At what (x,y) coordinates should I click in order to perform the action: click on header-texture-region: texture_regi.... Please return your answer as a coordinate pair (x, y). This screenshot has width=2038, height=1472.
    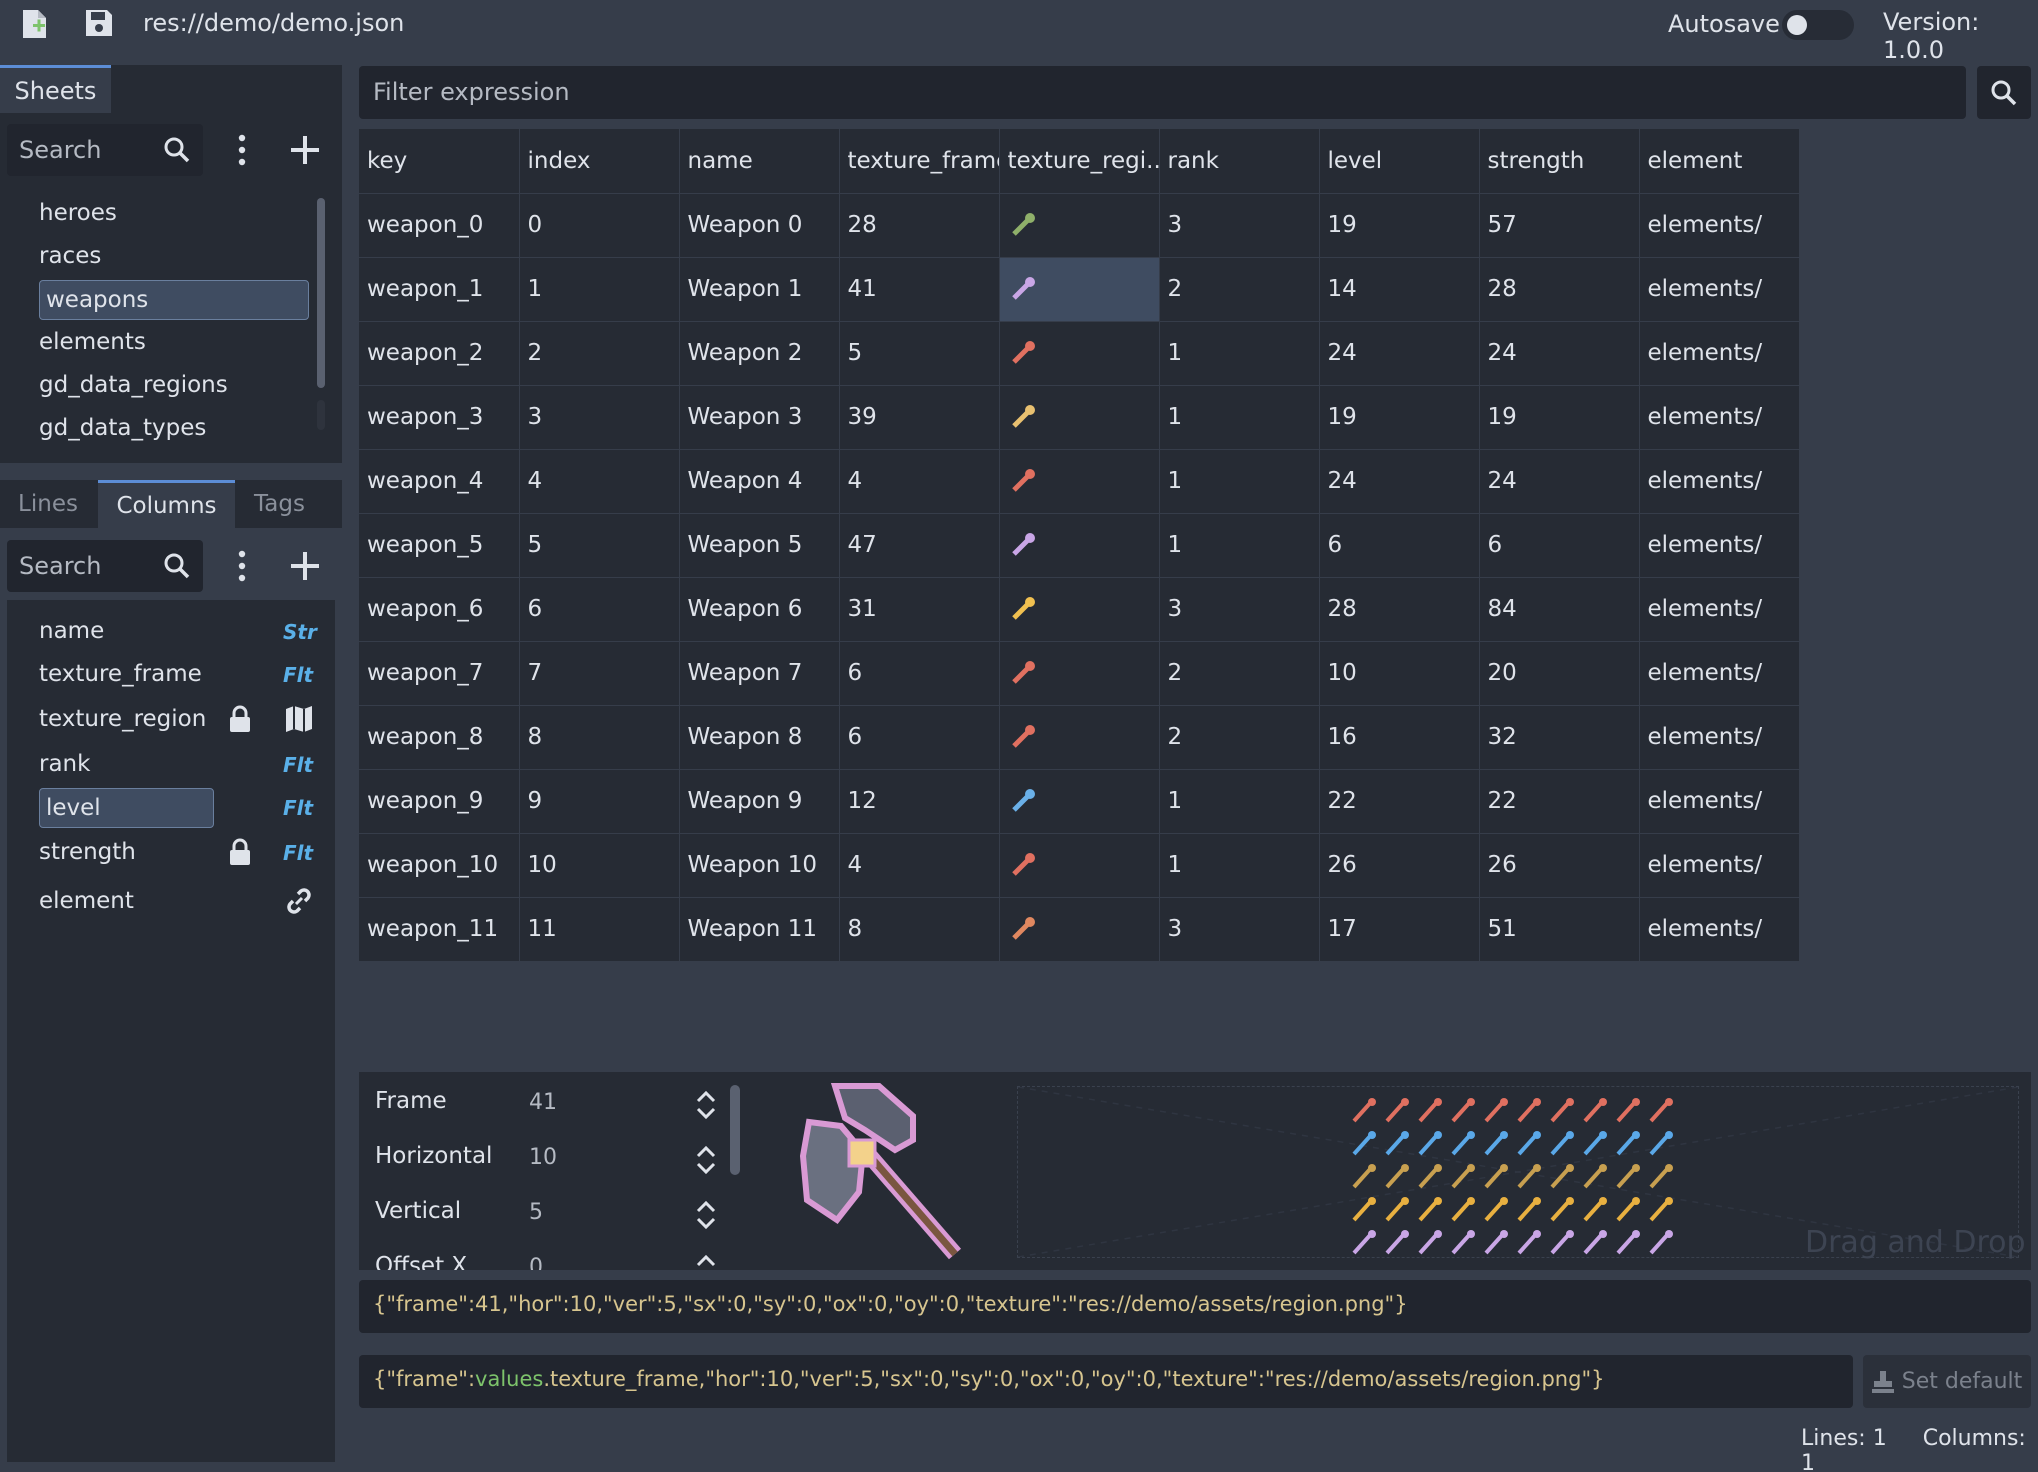
    Looking at the image, I should click on (1079, 161).